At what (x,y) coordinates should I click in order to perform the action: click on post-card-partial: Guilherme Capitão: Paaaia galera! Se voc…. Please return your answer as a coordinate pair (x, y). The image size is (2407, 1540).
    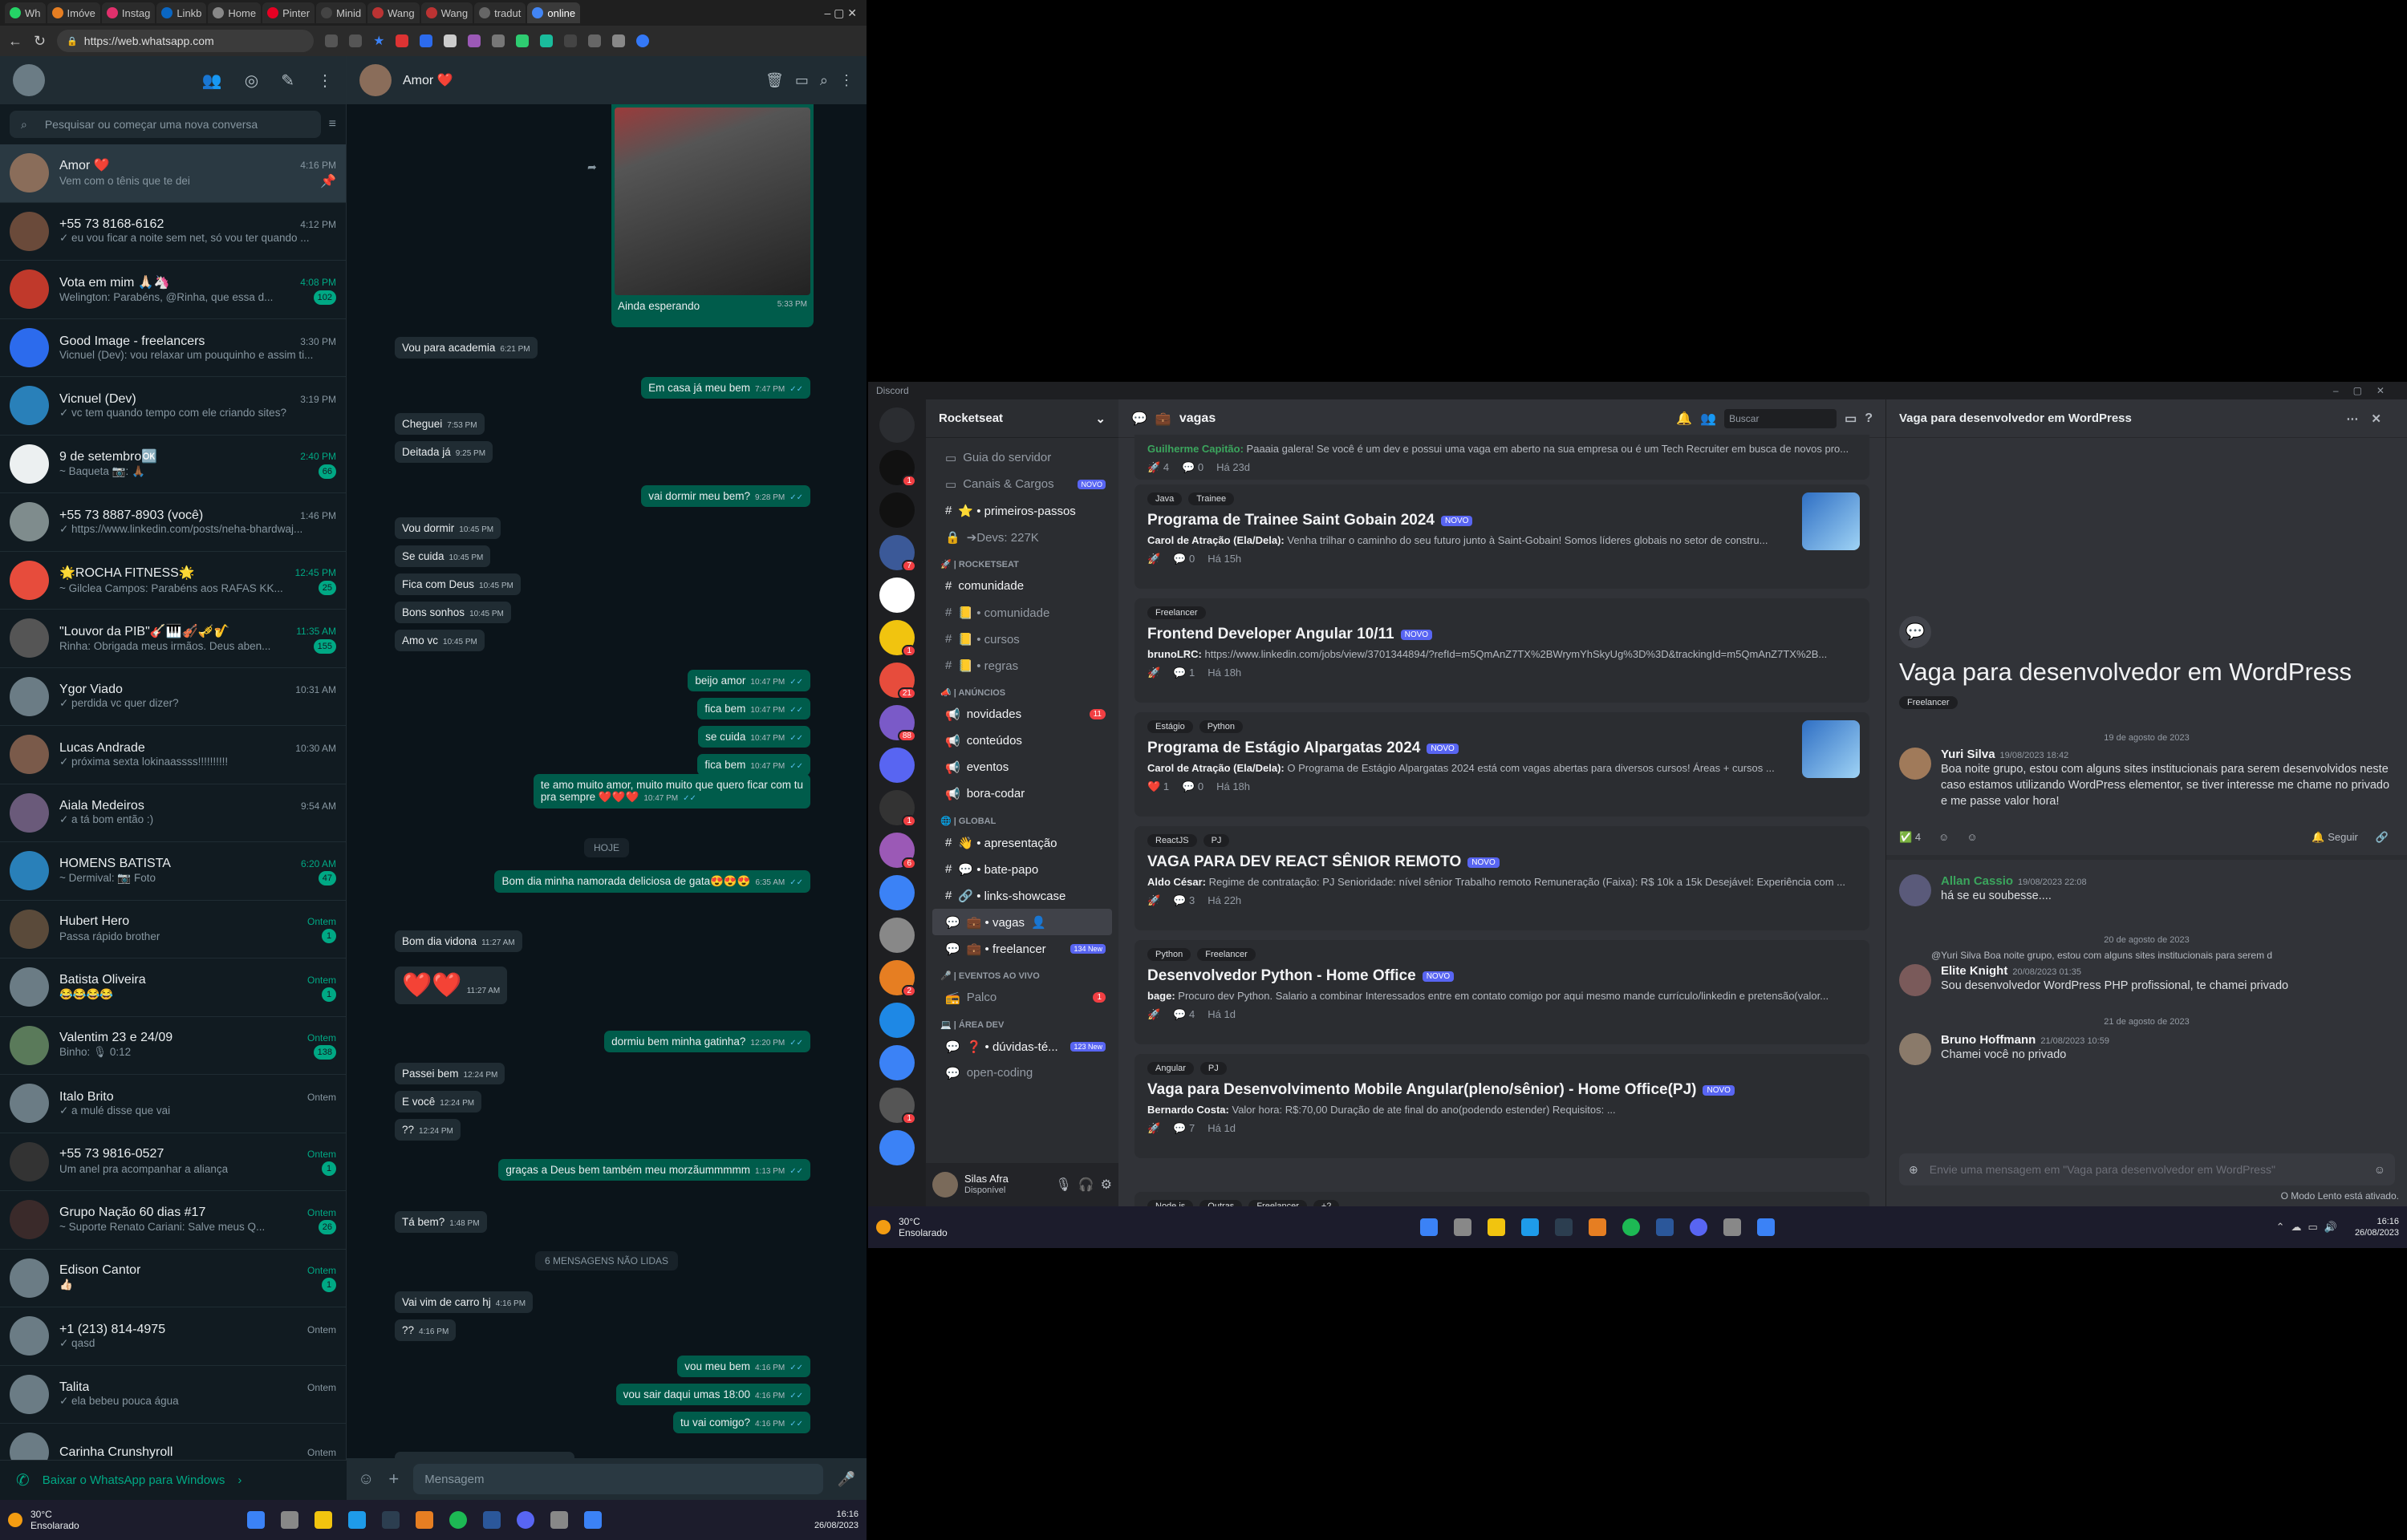
    Looking at the image, I should click on (1502, 458).